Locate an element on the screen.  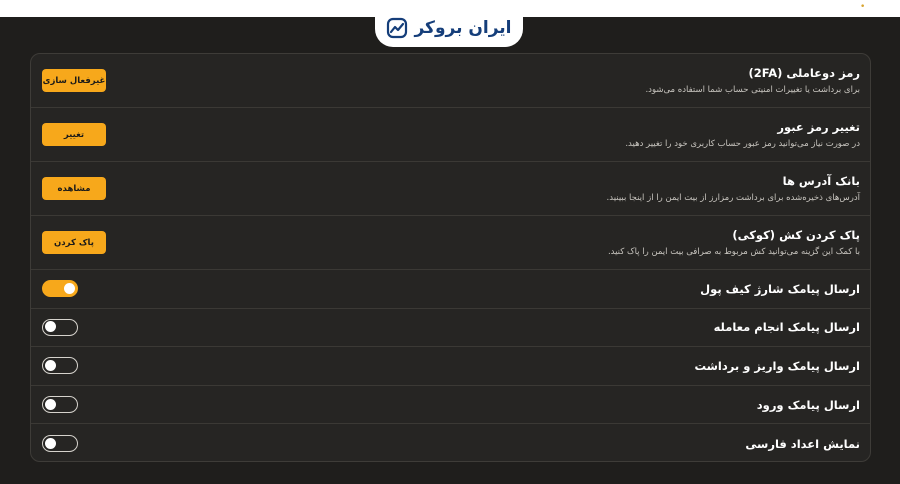
disable-2fa-button: غیرفعال سازی is located at coordinates (74, 80).